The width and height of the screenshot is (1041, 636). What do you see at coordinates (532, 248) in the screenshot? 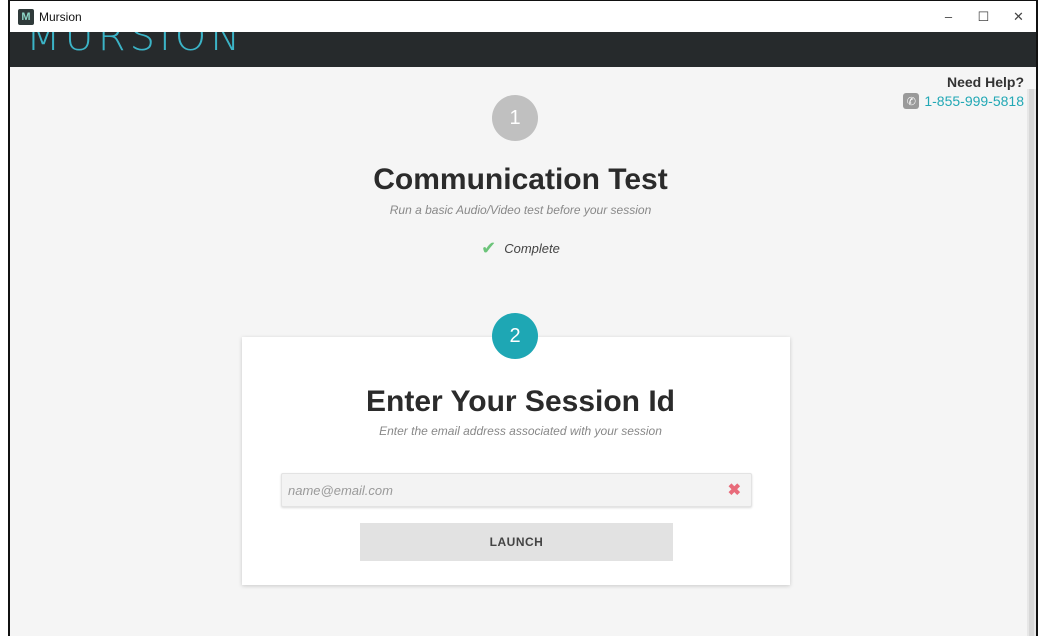
I see `status-label: Complete` at bounding box center [532, 248].